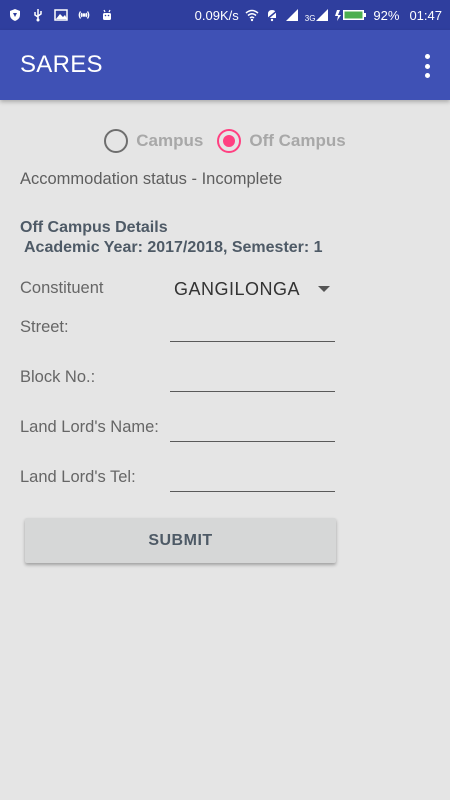 The width and height of the screenshot is (450, 800). I want to click on dropdown-arrow-icon, so click(324, 289).